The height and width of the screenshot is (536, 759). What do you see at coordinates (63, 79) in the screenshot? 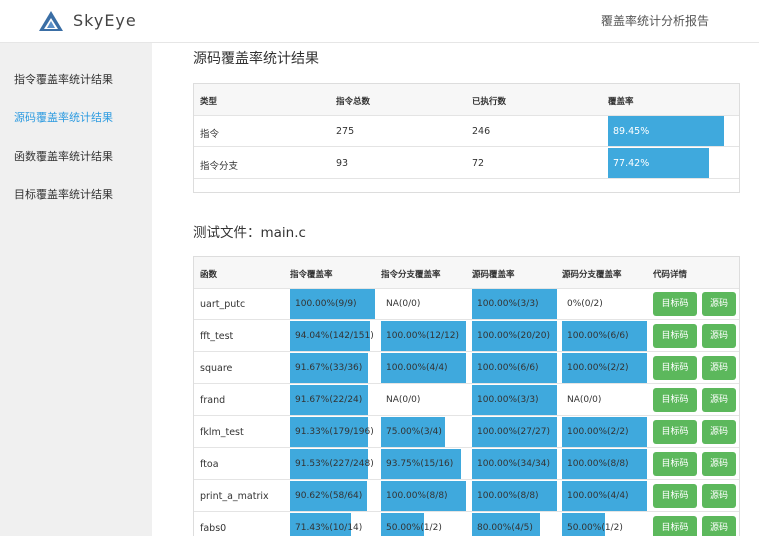
I see `sidebar-item-instruction-coverage: 指令覆盖率统计结果` at bounding box center [63, 79].